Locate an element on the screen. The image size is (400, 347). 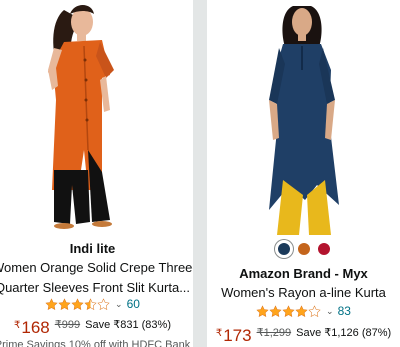
rating-count: 60 is located at coordinates (133, 304).